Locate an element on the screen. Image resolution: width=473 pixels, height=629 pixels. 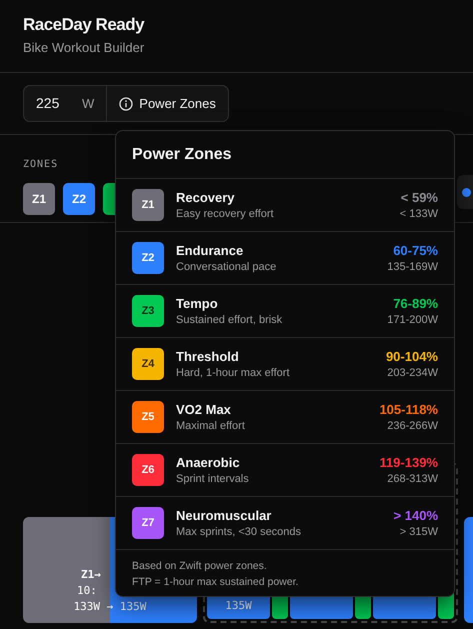
ftp-value-field: 225 is located at coordinates (53, 103).